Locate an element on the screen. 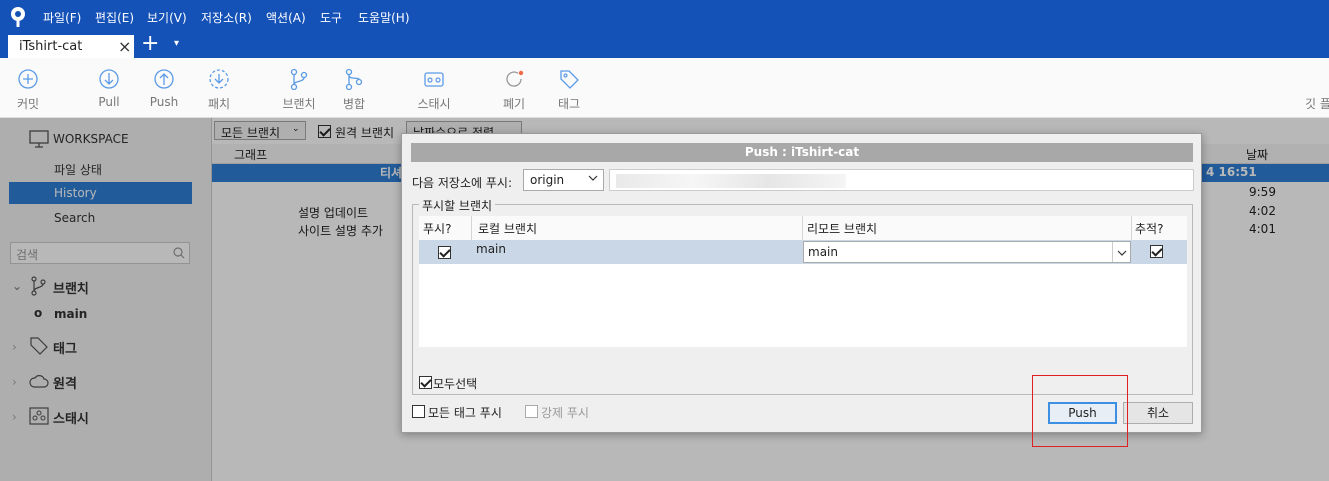  remote-branch-select: main is located at coordinates (967, 252).